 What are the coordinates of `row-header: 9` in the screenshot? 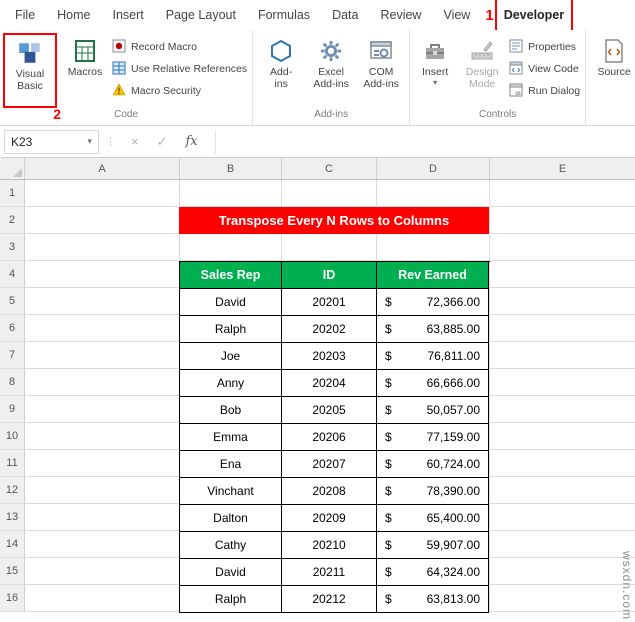 It's located at (12, 409).